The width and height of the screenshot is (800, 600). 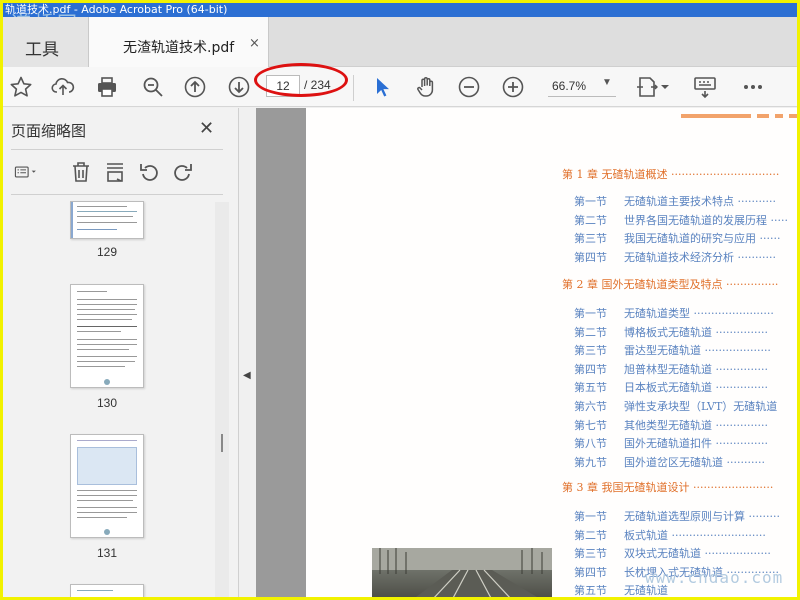 What do you see at coordinates (426, 87) in the screenshot?
I see `hand-icon` at bounding box center [426, 87].